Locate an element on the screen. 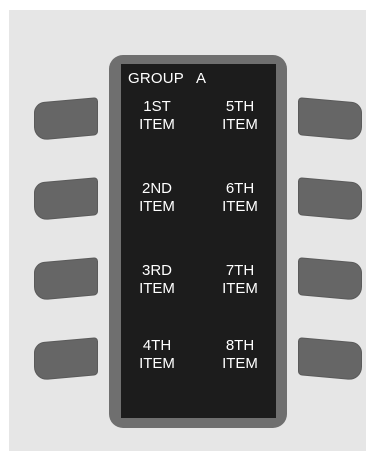 This screenshot has height=459, width=374. menu-item-8-ordinal: 8TH is located at coordinates (240, 345).